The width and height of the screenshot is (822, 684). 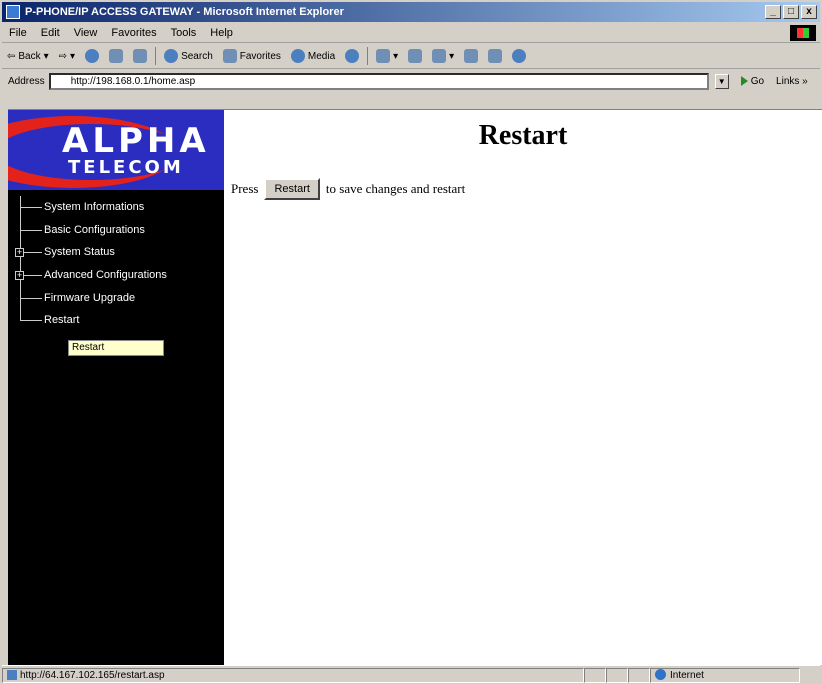 I want to click on menu-view: View, so click(x=86, y=33).